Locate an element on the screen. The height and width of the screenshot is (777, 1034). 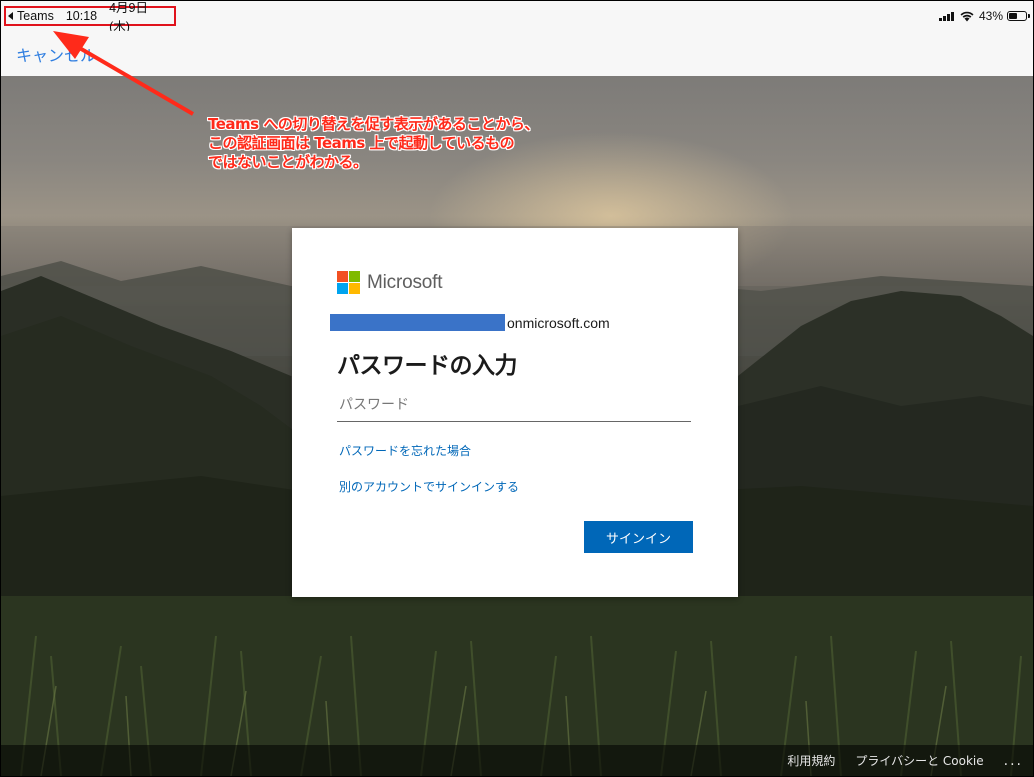
signin-button: サインイン is located at coordinates (638, 537).